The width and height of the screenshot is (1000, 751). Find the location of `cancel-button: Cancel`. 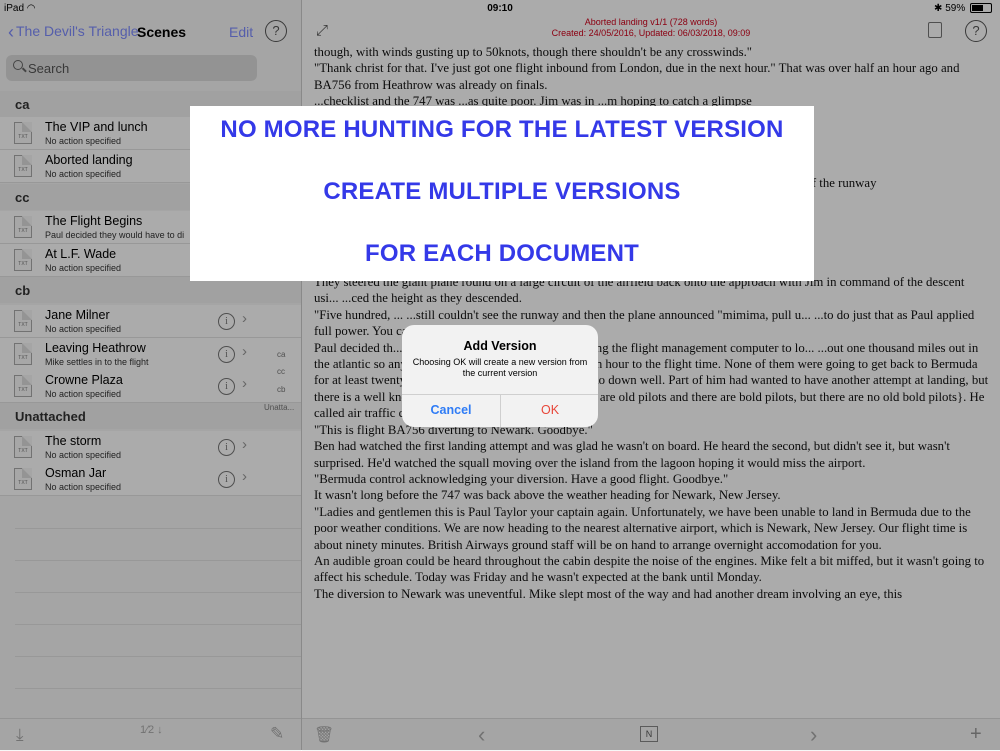

cancel-button: Cancel is located at coordinates (451, 410).